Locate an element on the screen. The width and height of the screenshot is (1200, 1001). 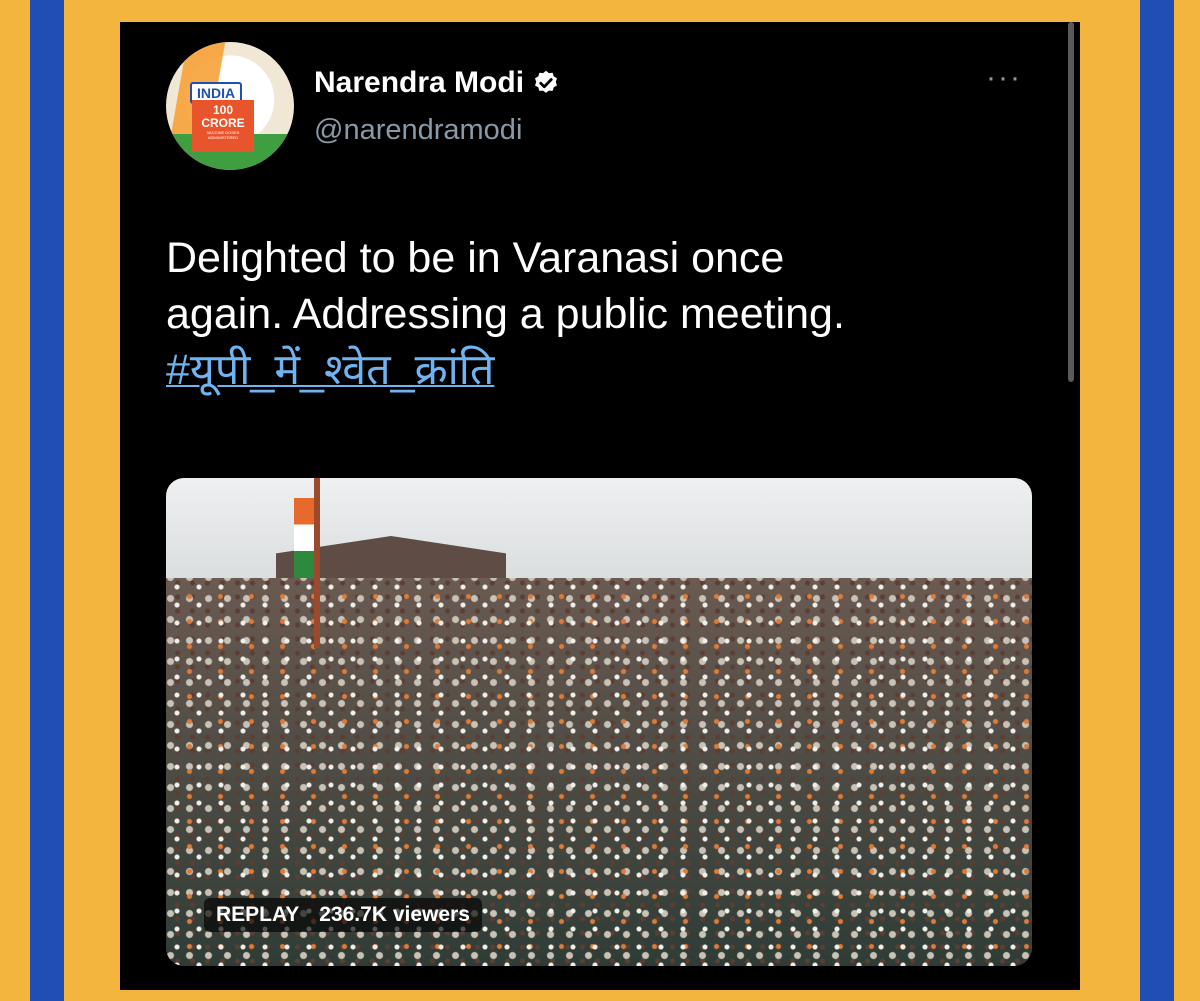
left-blue-border is located at coordinates (47, 500).